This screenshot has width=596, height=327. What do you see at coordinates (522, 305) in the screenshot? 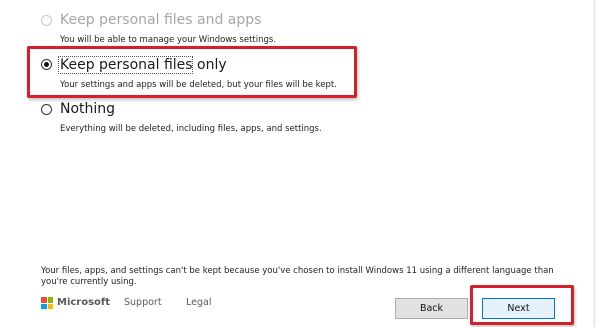
I see `highlight-box-next-button` at bounding box center [522, 305].